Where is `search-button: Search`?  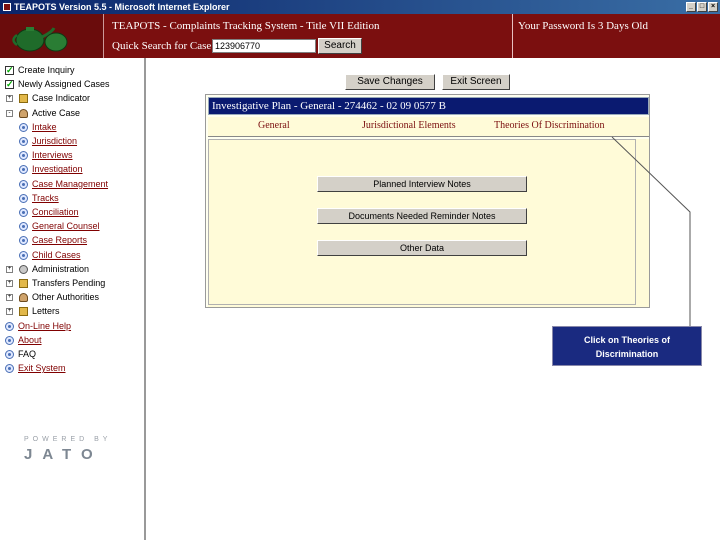
search-button: Search is located at coordinates (340, 46).